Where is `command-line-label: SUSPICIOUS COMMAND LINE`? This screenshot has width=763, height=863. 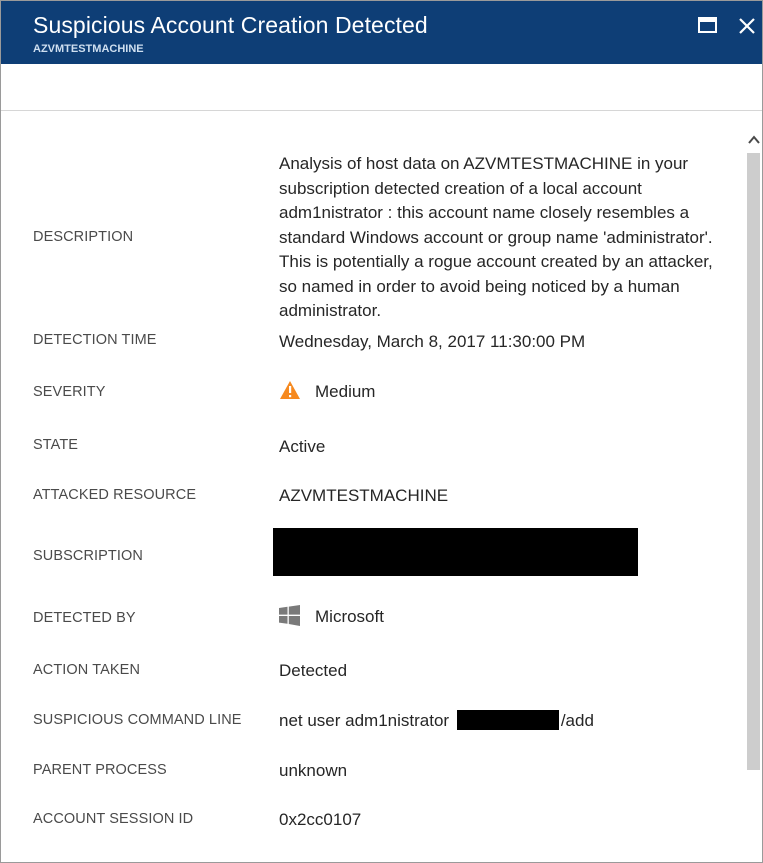 command-line-label: SUSPICIOUS COMMAND LINE is located at coordinates (137, 720).